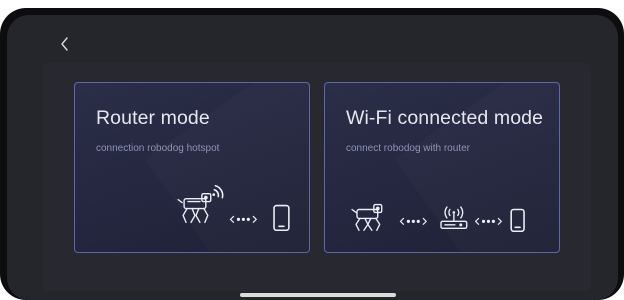 This screenshot has height=300, width=624. I want to click on wifi-signal-icon, so click(218, 191).